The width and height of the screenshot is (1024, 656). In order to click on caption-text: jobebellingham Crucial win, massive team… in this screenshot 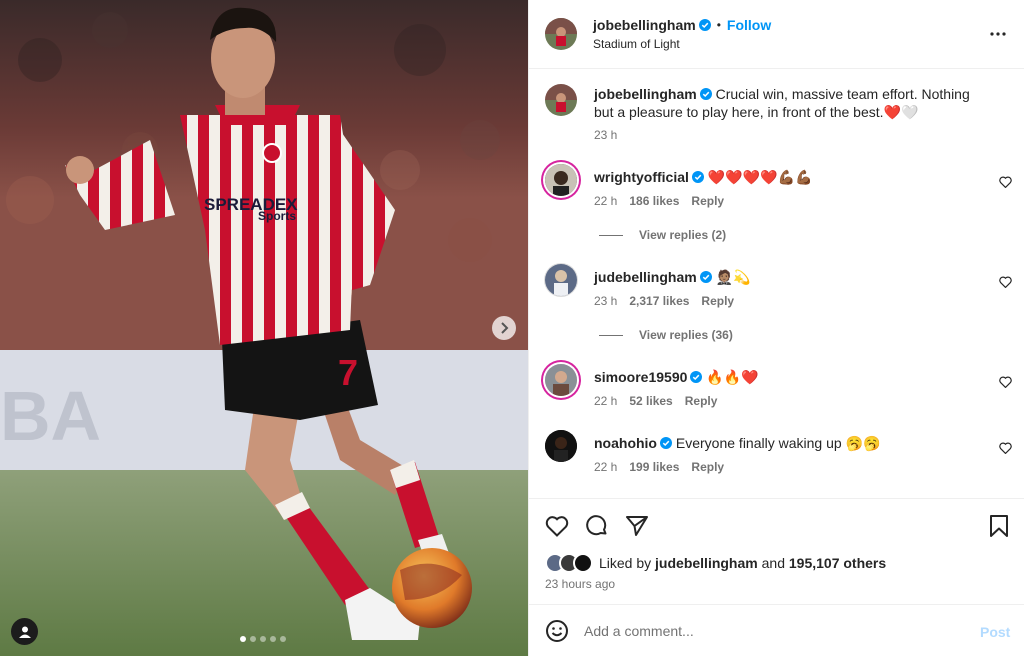, I will do `click(789, 103)`.